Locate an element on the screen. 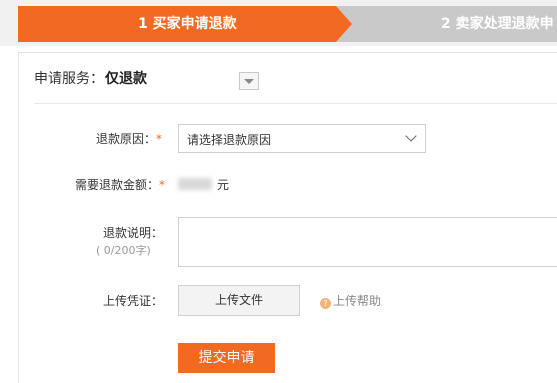 This screenshot has width=557, height=383. step-1-arrow is located at coordinates (344, 24).